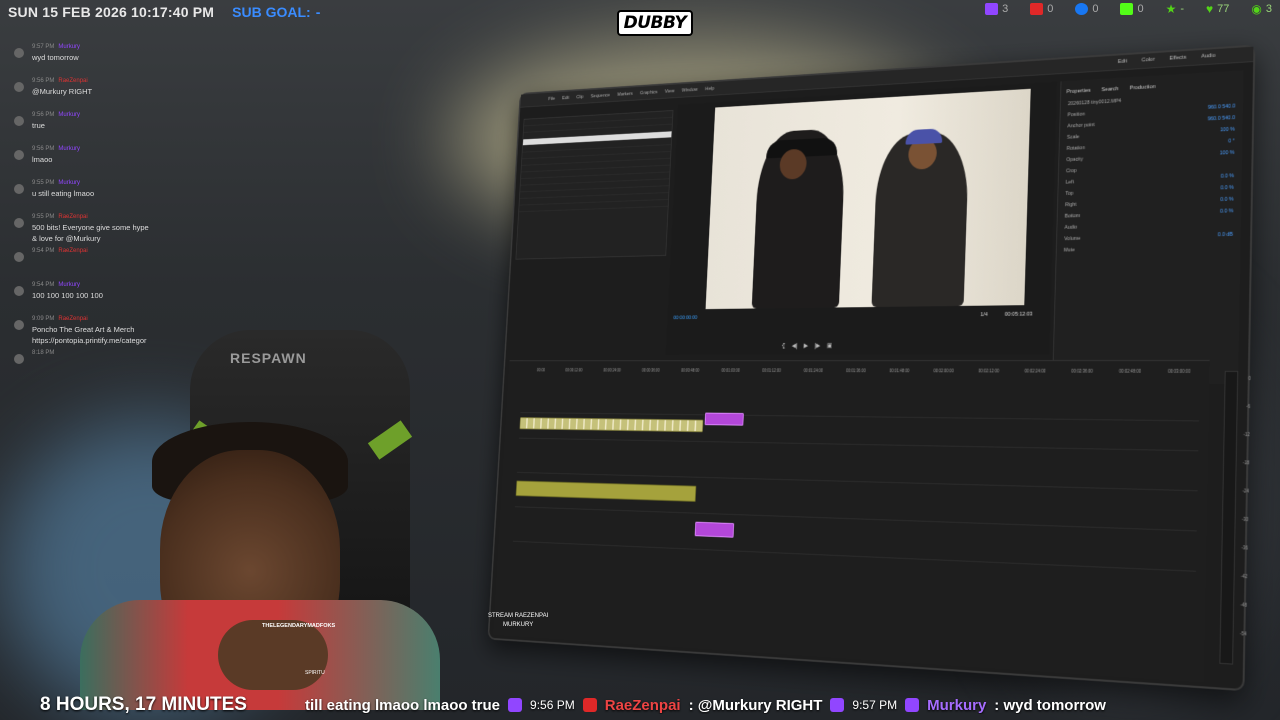 This screenshot has height=720, width=1280. What do you see at coordinates (1071, 227) in the screenshot?
I see `property-label: Audio` at bounding box center [1071, 227].